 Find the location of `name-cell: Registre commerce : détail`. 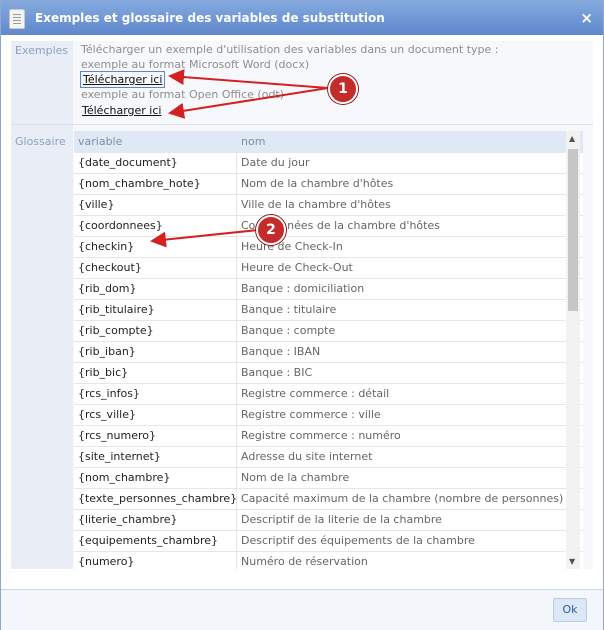

name-cell: Registre commerce : détail is located at coordinates (315, 393).